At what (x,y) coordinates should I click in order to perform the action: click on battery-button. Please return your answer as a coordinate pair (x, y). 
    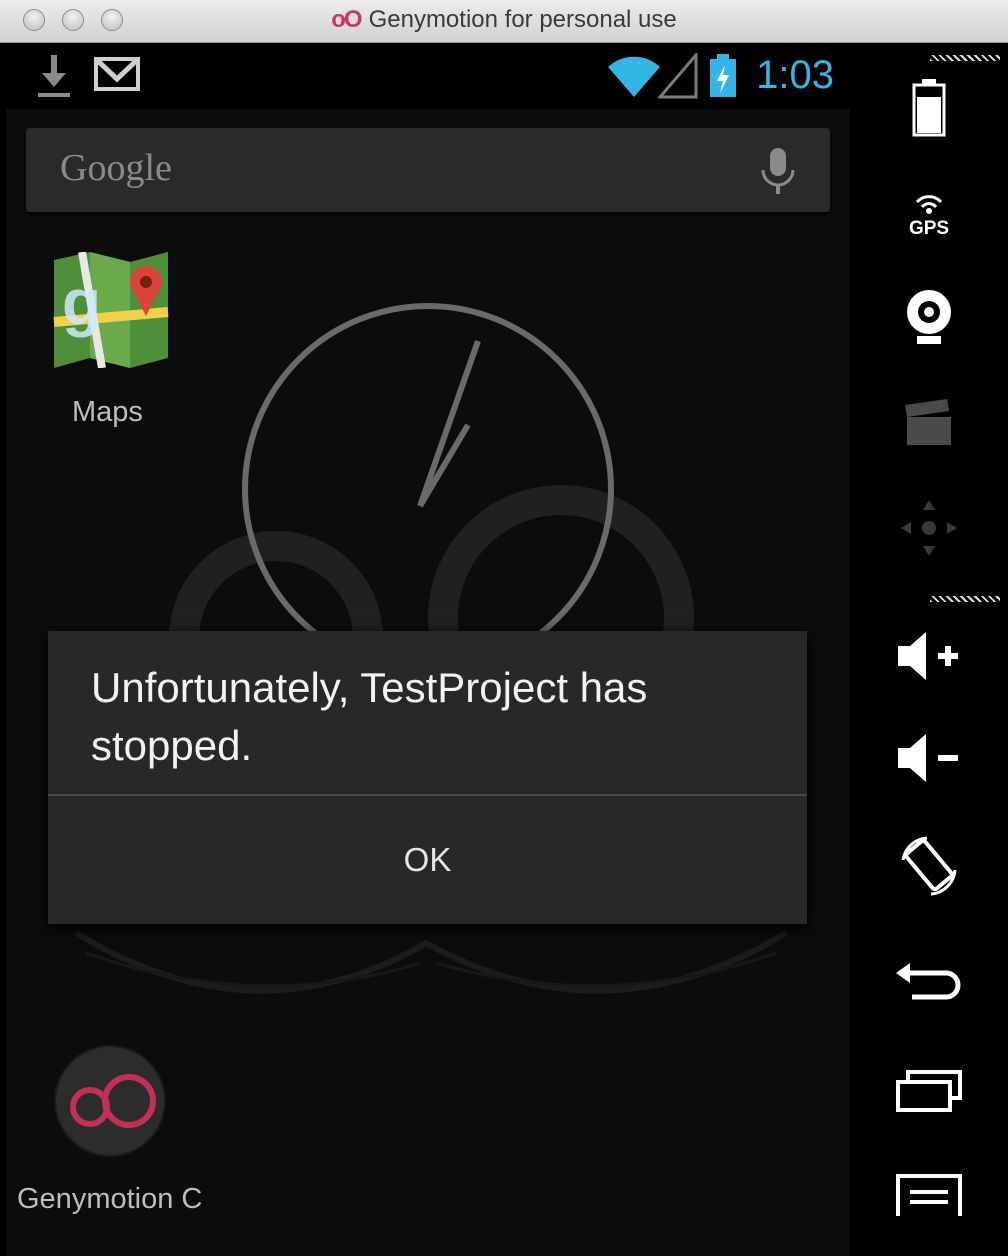
    Looking at the image, I should click on (929, 108).